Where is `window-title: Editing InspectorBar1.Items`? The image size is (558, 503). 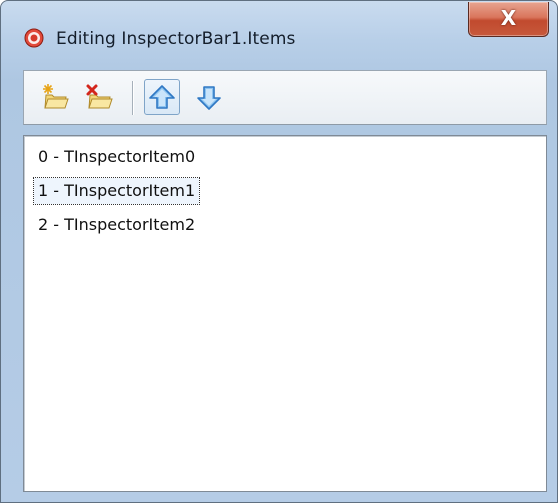 window-title: Editing InspectorBar1.Items is located at coordinates (176, 39).